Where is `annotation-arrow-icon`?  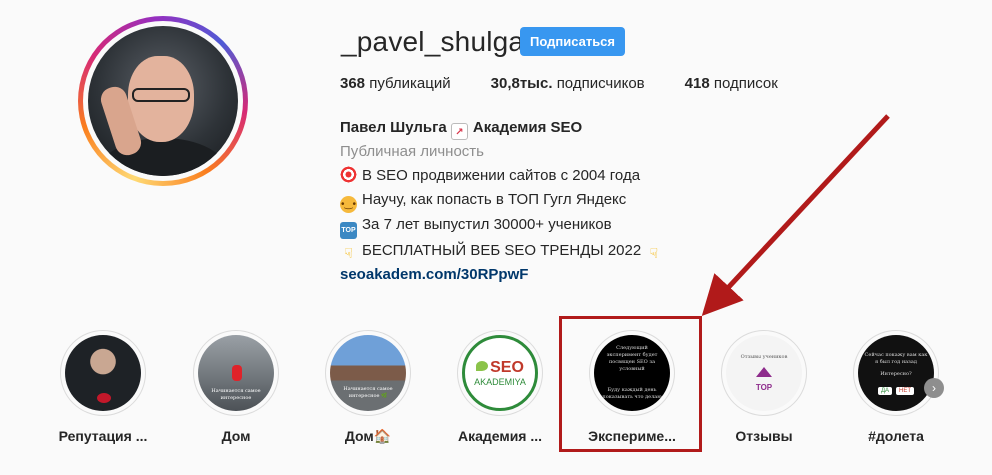 annotation-arrow-icon is located at coordinates (795, 215).